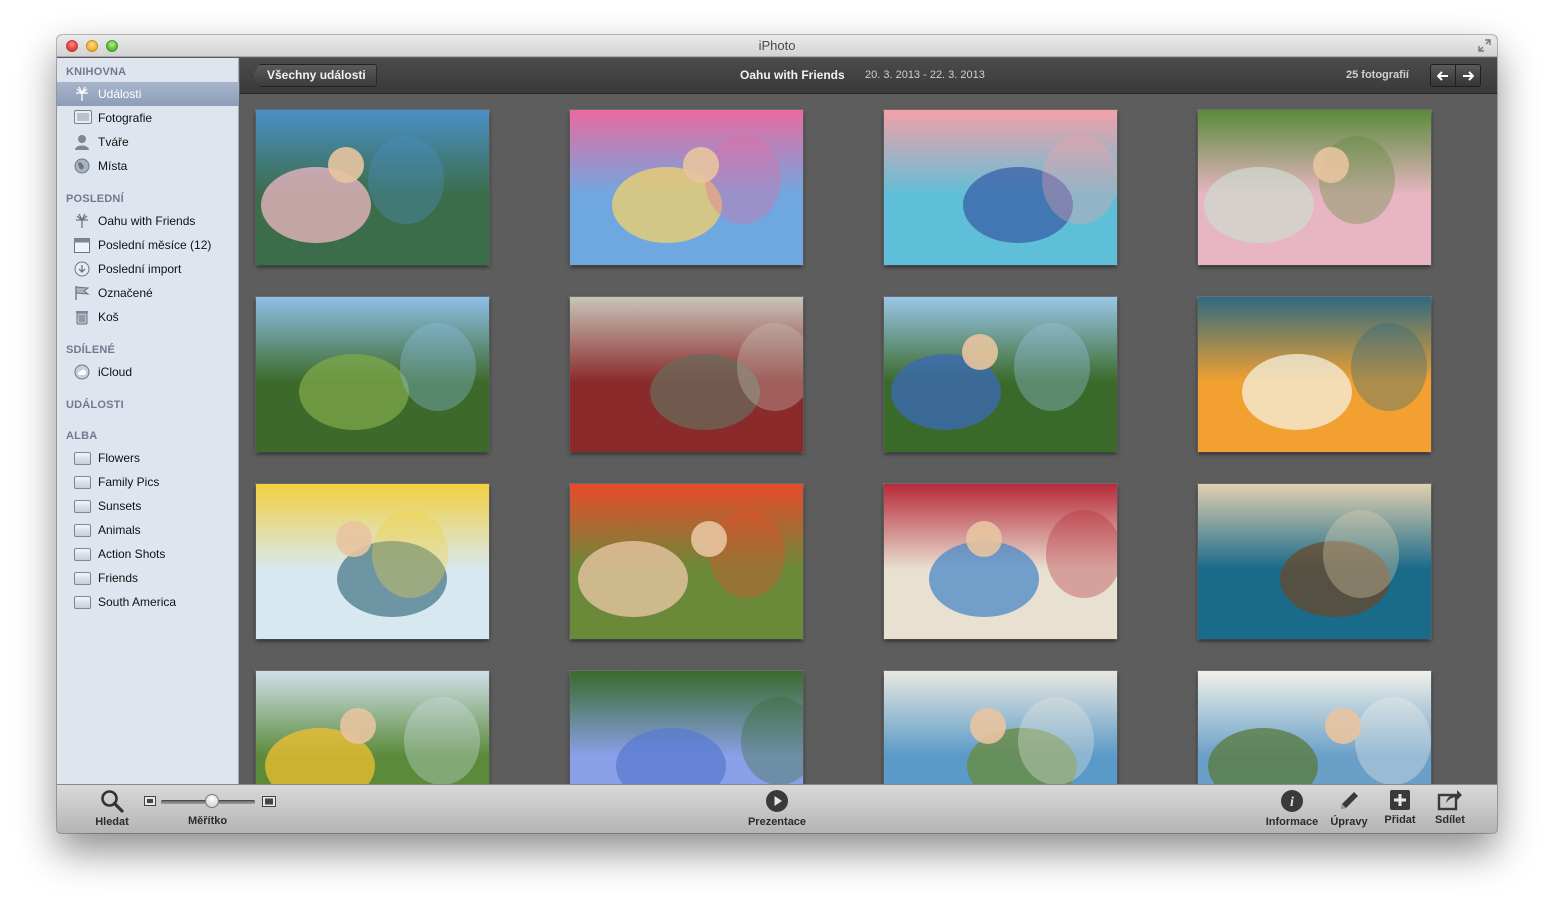 The height and width of the screenshot is (912, 1554). What do you see at coordinates (91, 350) in the screenshot?
I see `section-shared: SDÍLENÉ` at bounding box center [91, 350].